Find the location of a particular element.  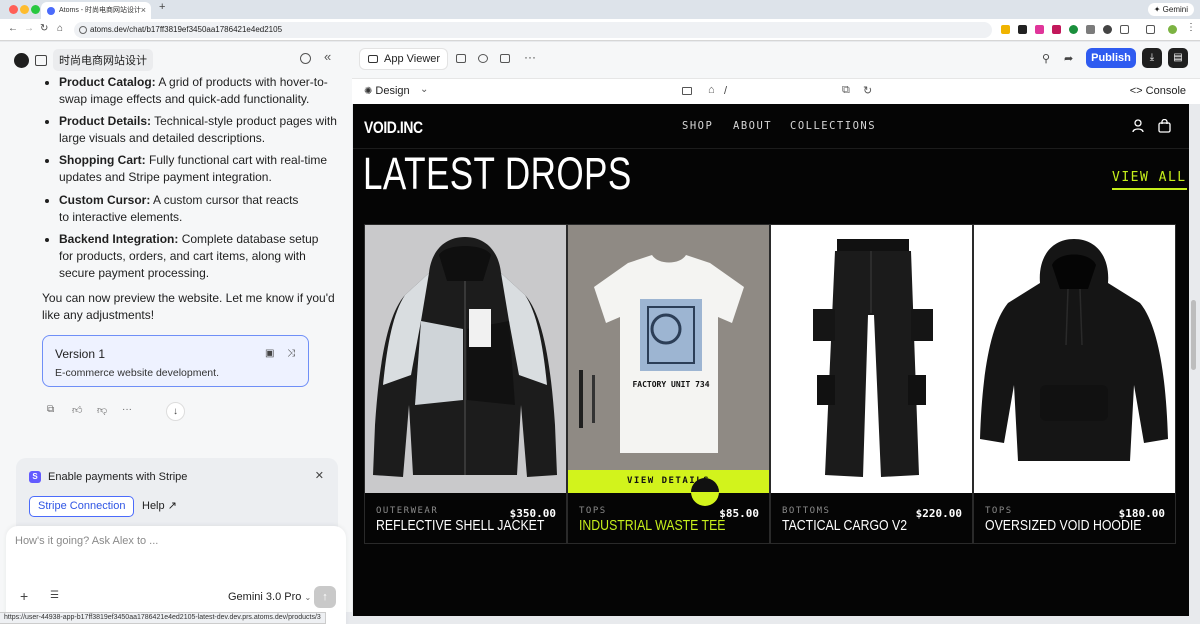

product-image: FACTORY UNIT 734 is located at coordinates (668, 359).